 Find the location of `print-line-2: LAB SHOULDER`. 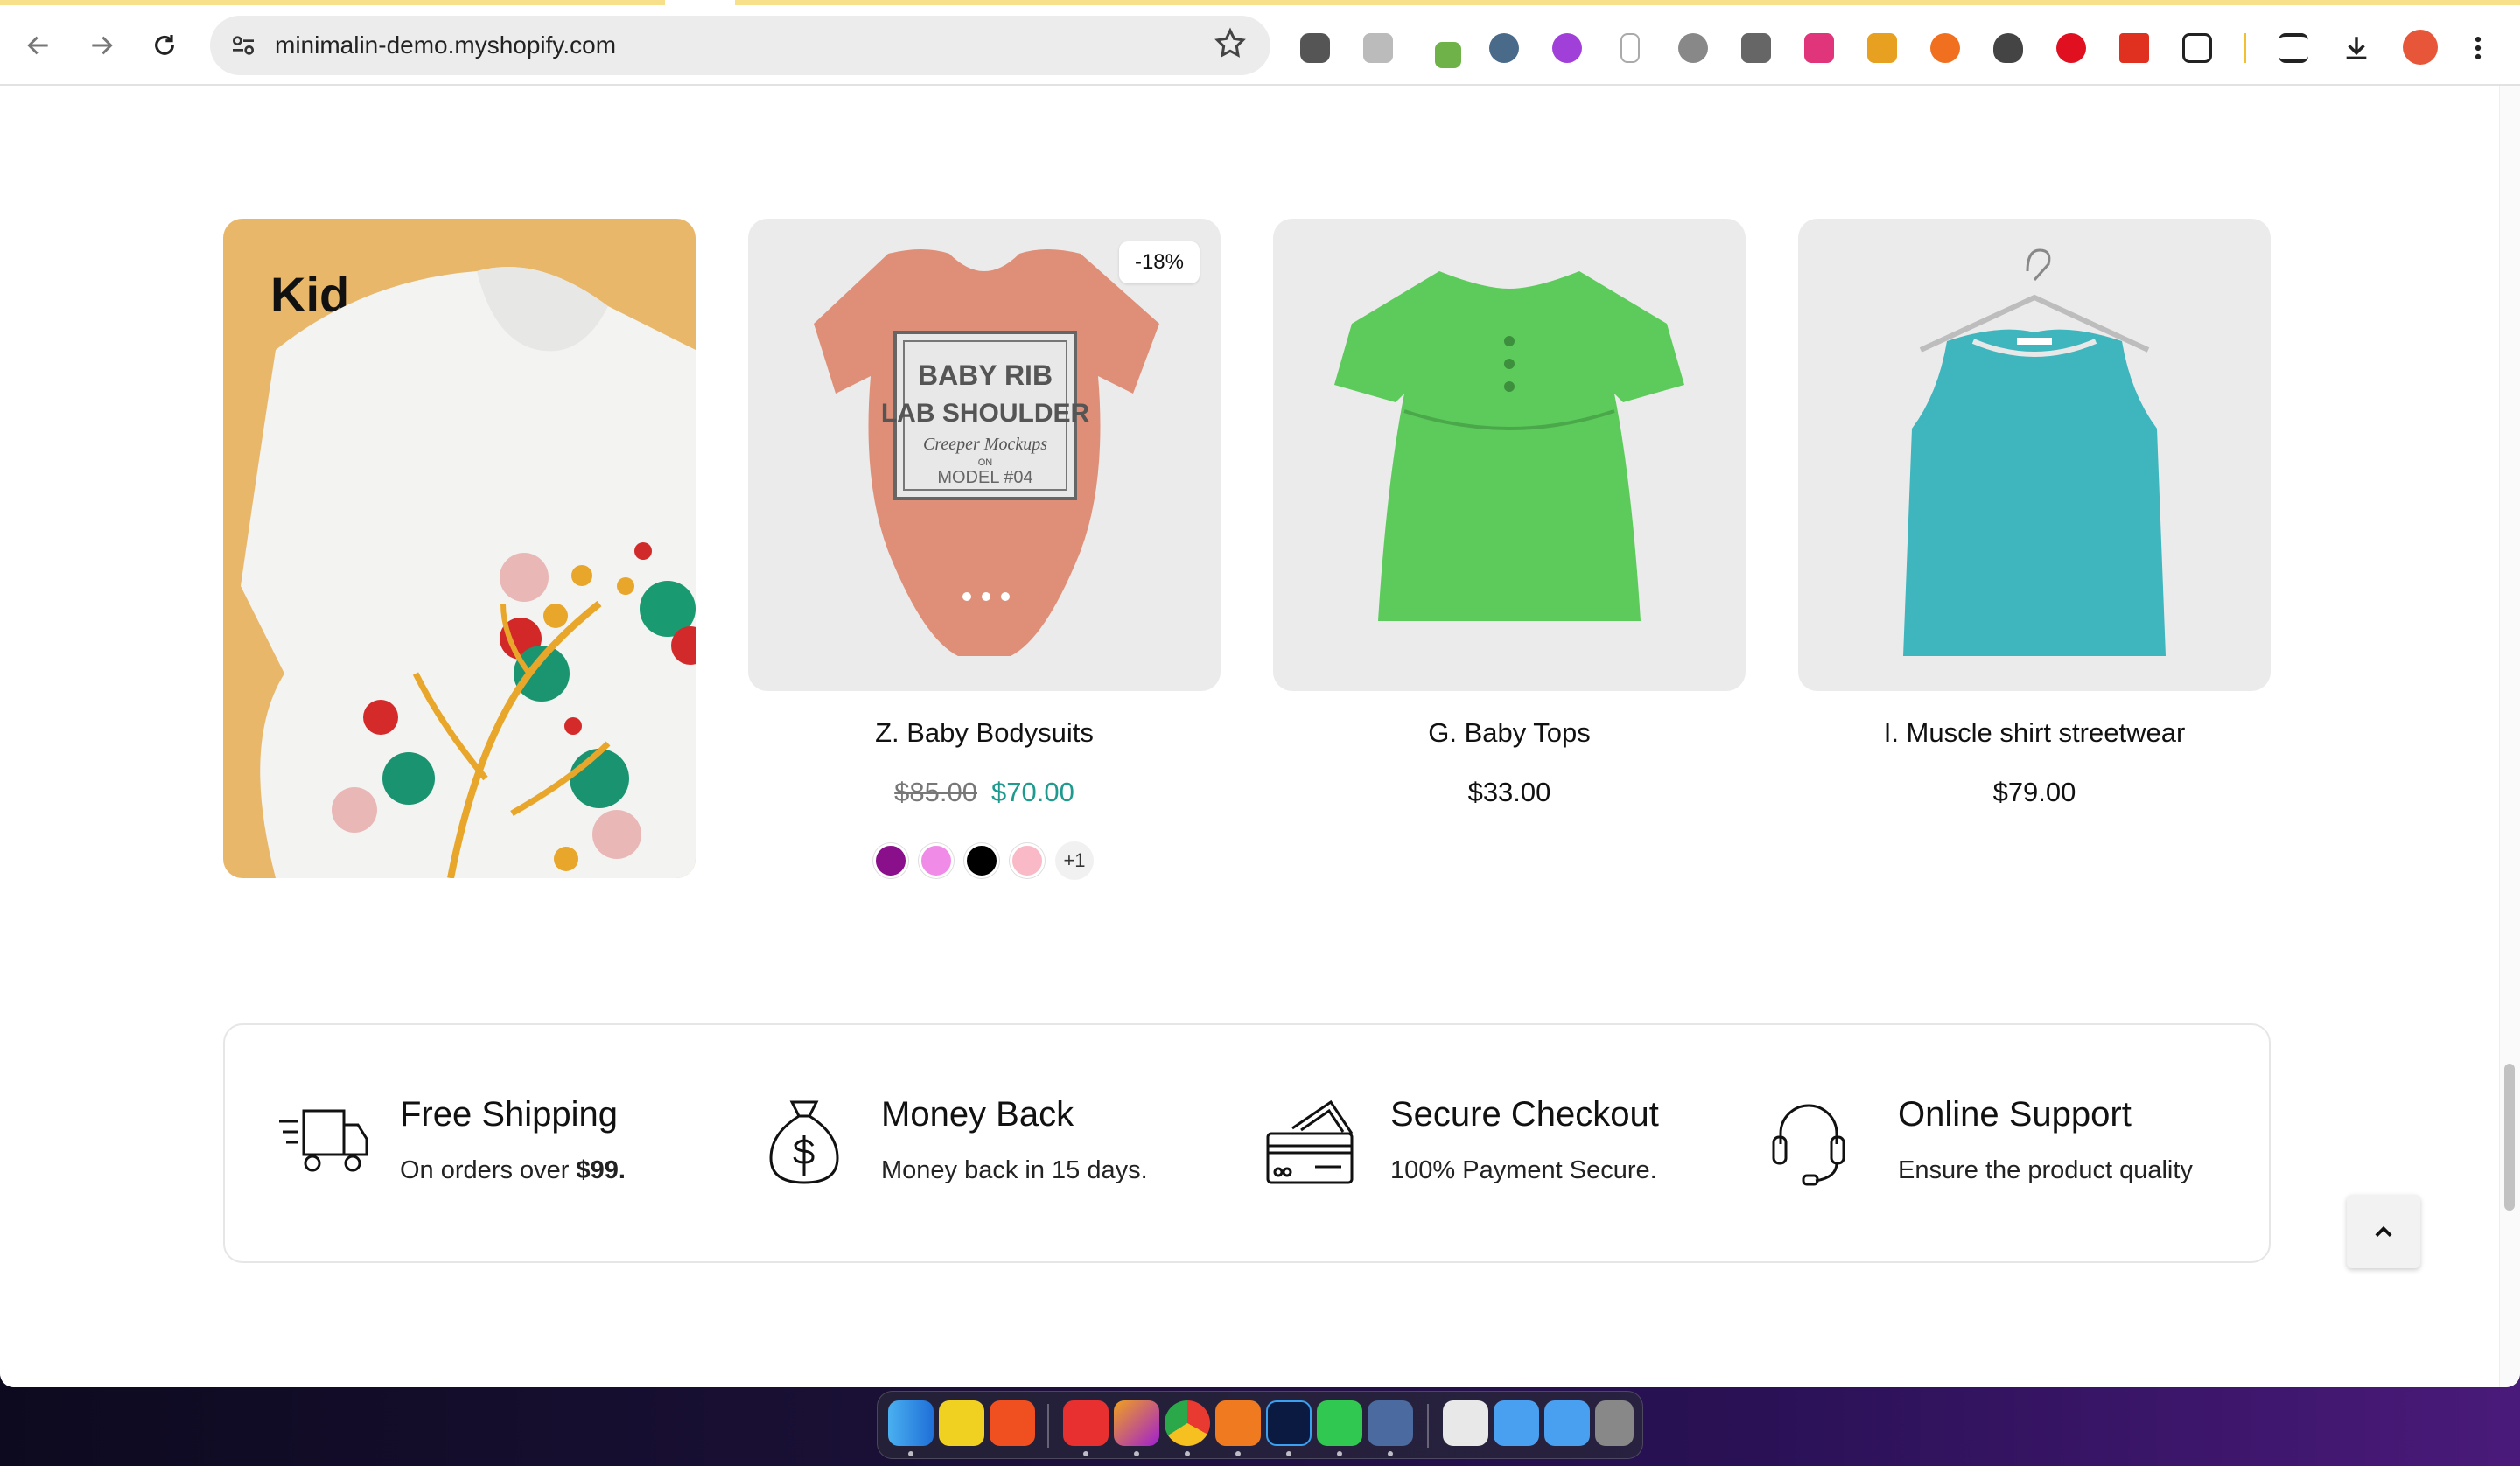

print-line-2: LAB SHOULDER is located at coordinates (985, 414).